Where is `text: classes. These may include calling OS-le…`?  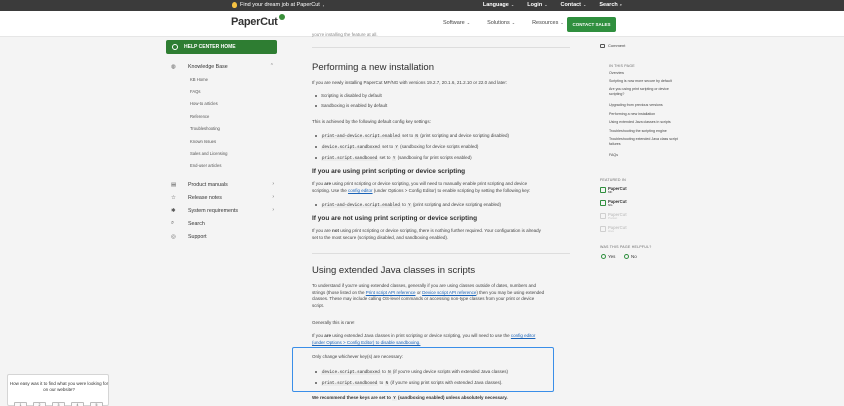 text: classes. These may include calling OS-le… is located at coordinates (423, 299).